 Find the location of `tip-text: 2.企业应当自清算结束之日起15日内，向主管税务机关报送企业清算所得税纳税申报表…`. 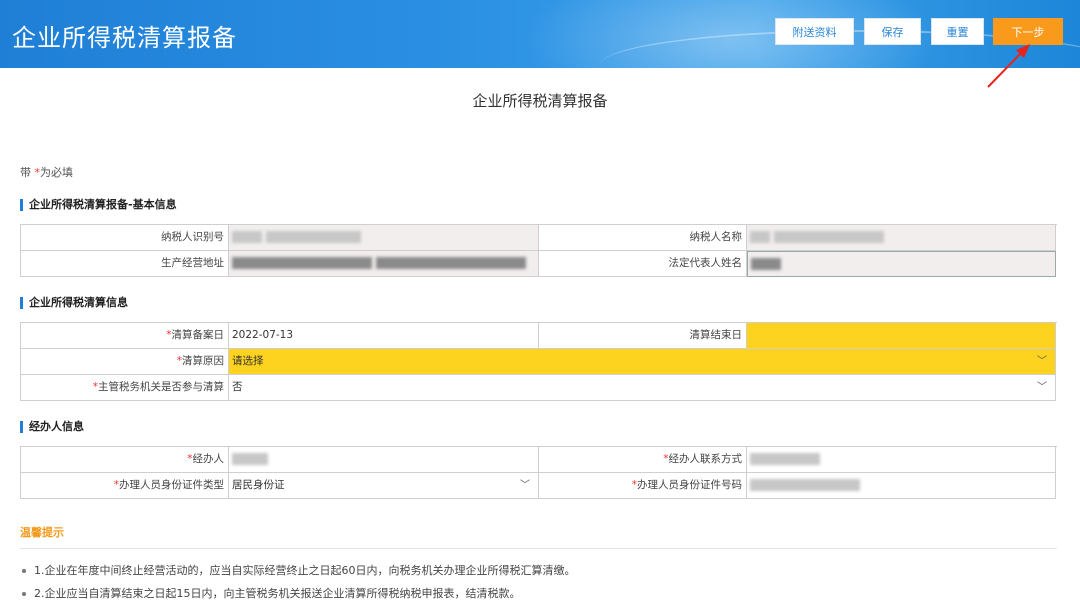

tip-text: 2.企业应当自清算结束之日起15日内，向主管税务机关报送企业清算所得税纳税申报表… is located at coordinates (277, 593).